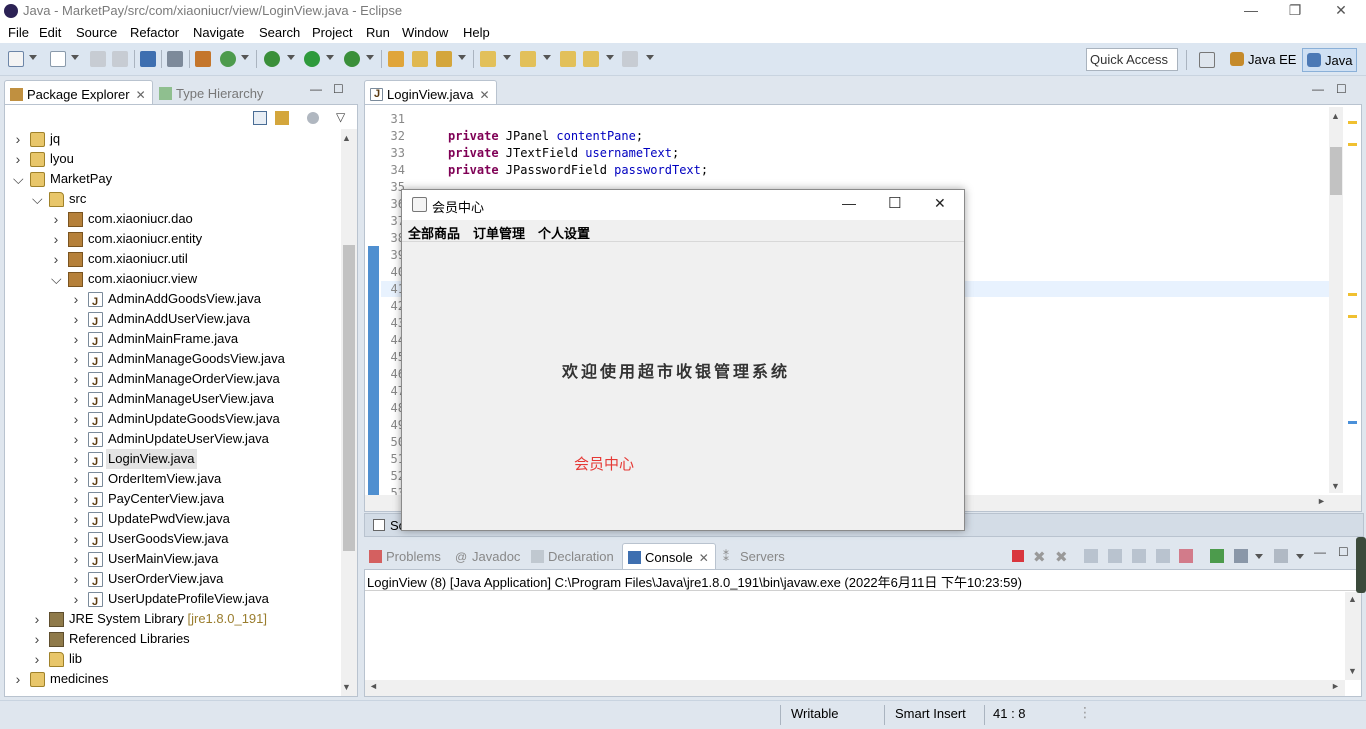  Describe the element at coordinates (173, 139) in the screenshot. I see `tree-item: › jq` at that location.